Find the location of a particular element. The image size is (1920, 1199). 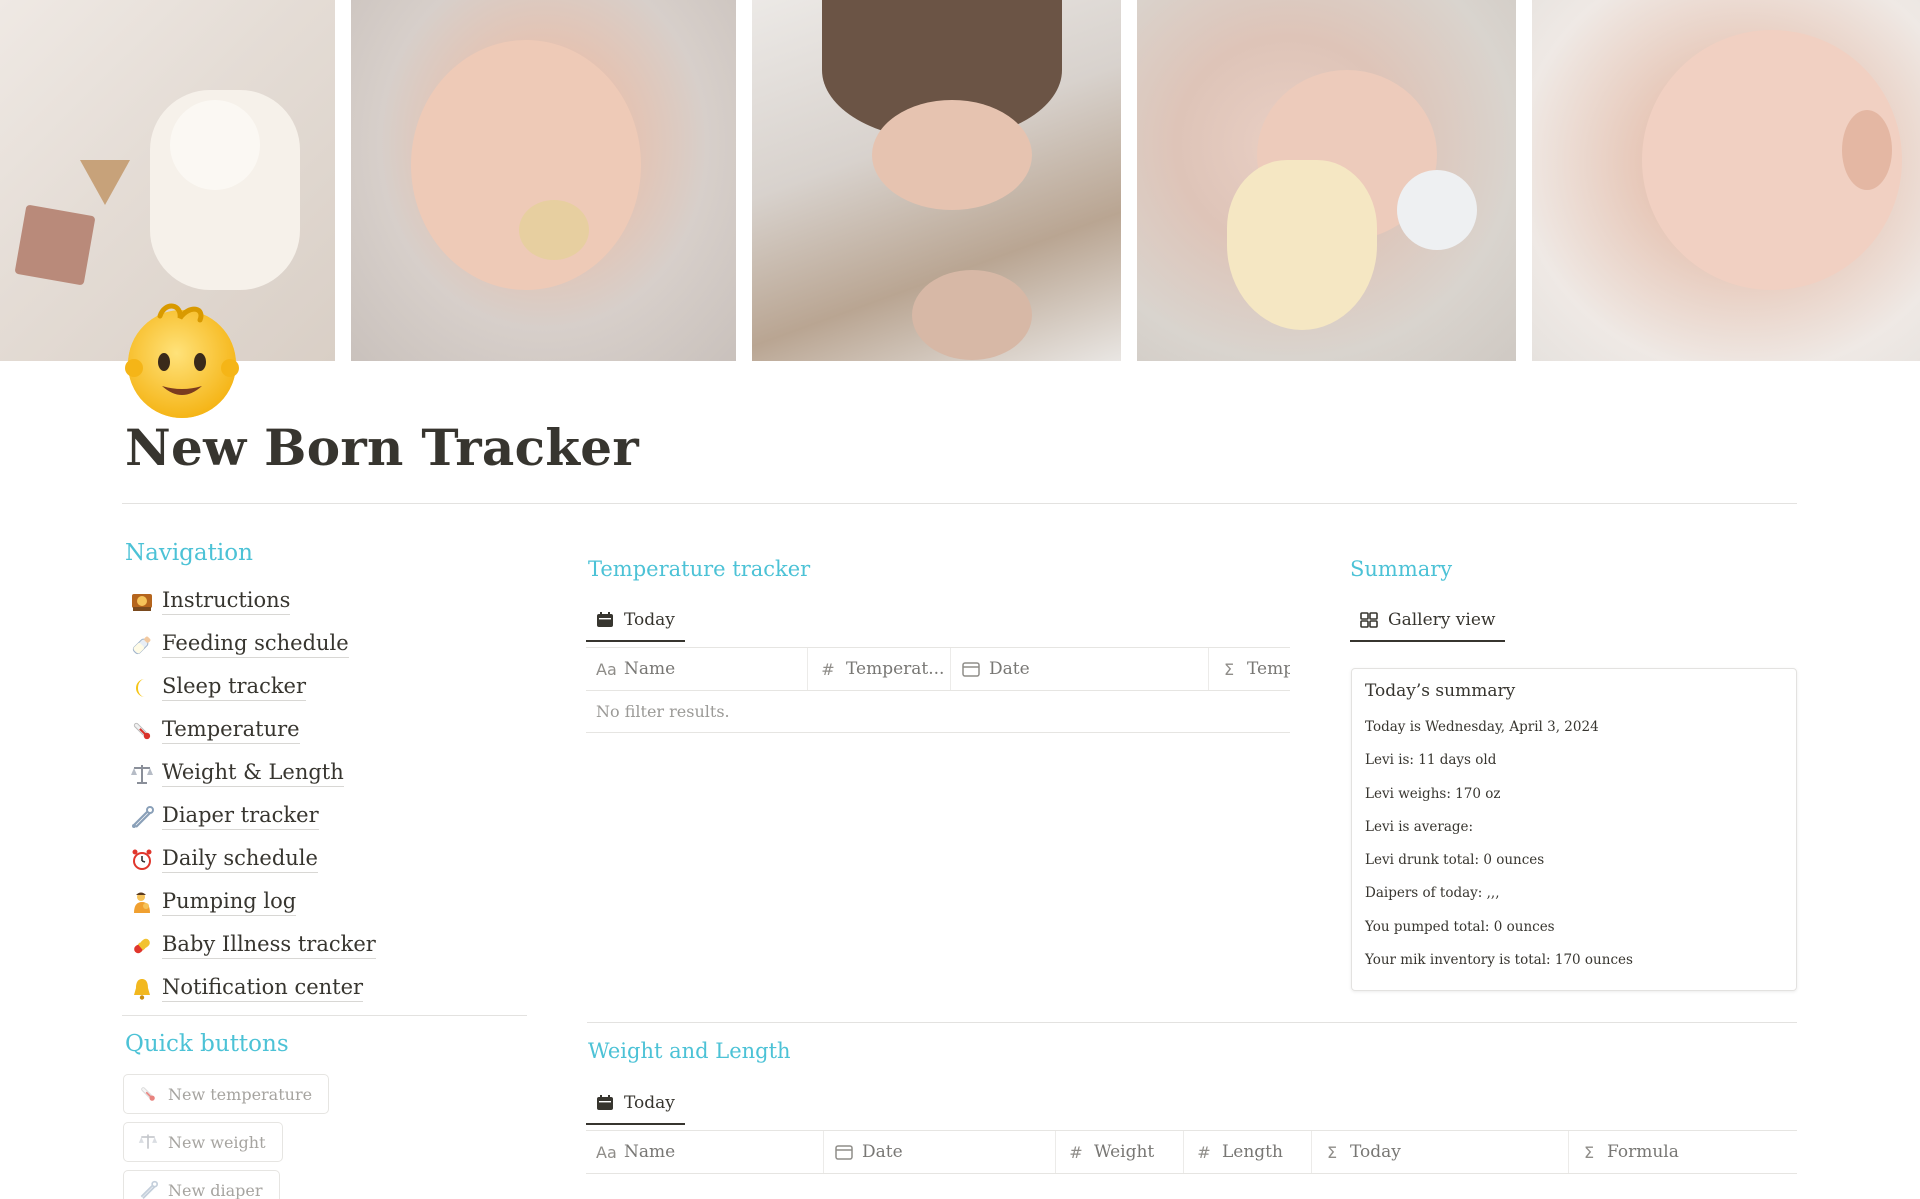

column-header-length: # Length is located at coordinates (1248, 1152).